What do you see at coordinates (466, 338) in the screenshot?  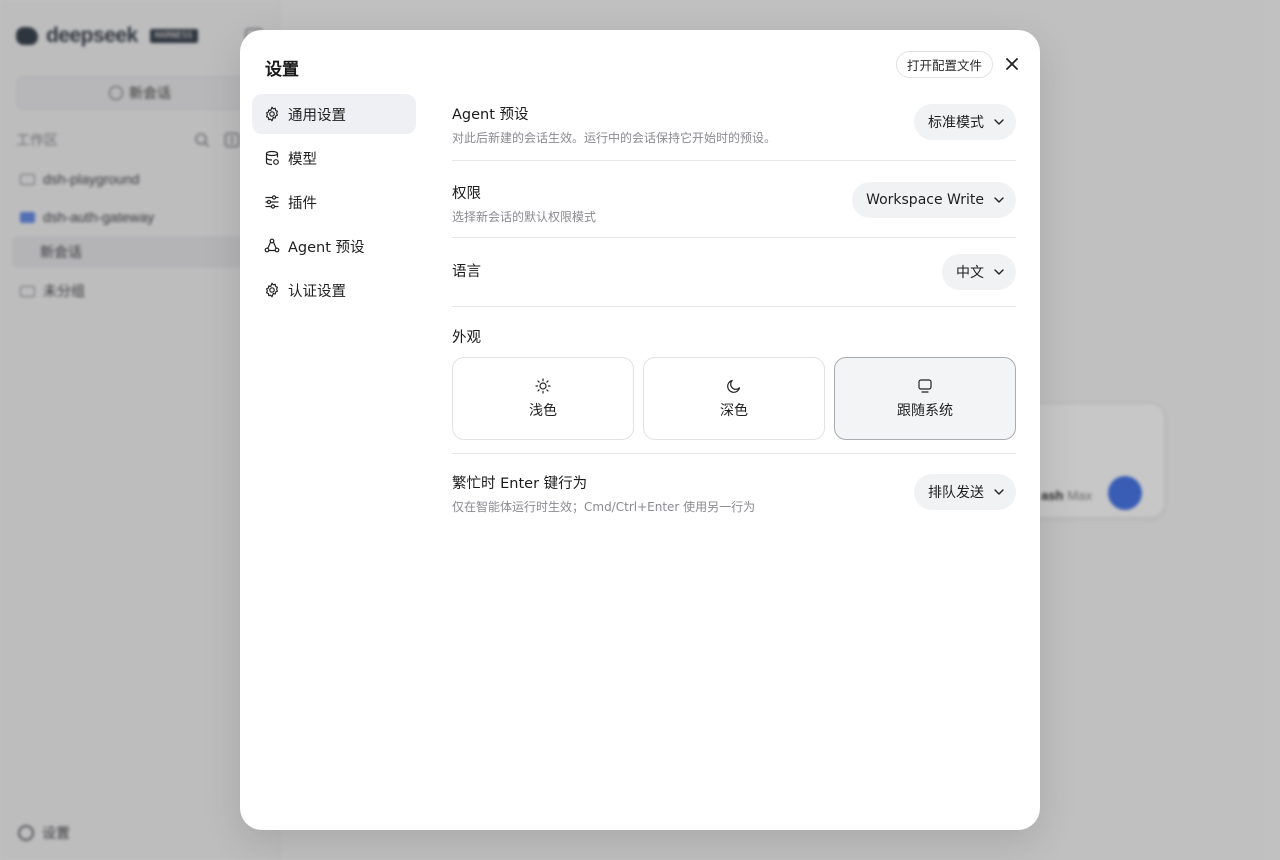 I see `appearance-label: 外观` at bounding box center [466, 338].